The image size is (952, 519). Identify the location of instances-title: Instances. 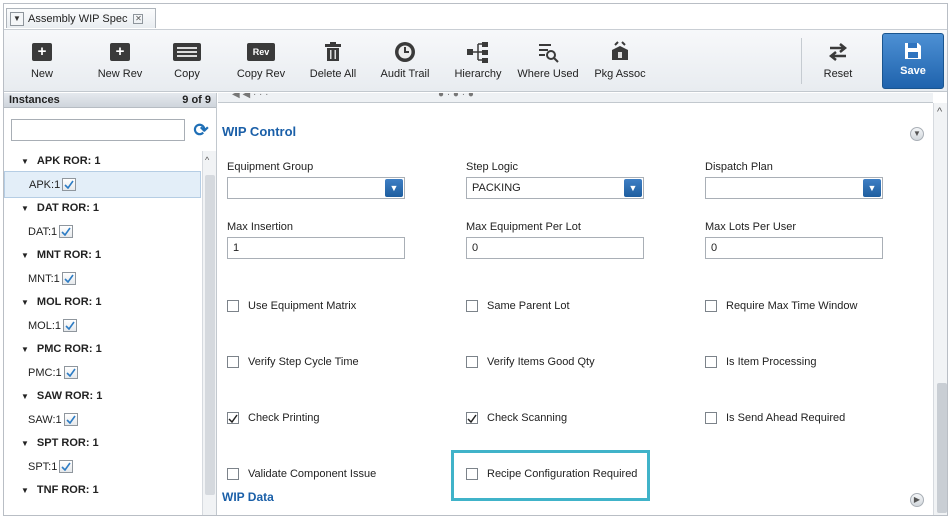
(34, 100).